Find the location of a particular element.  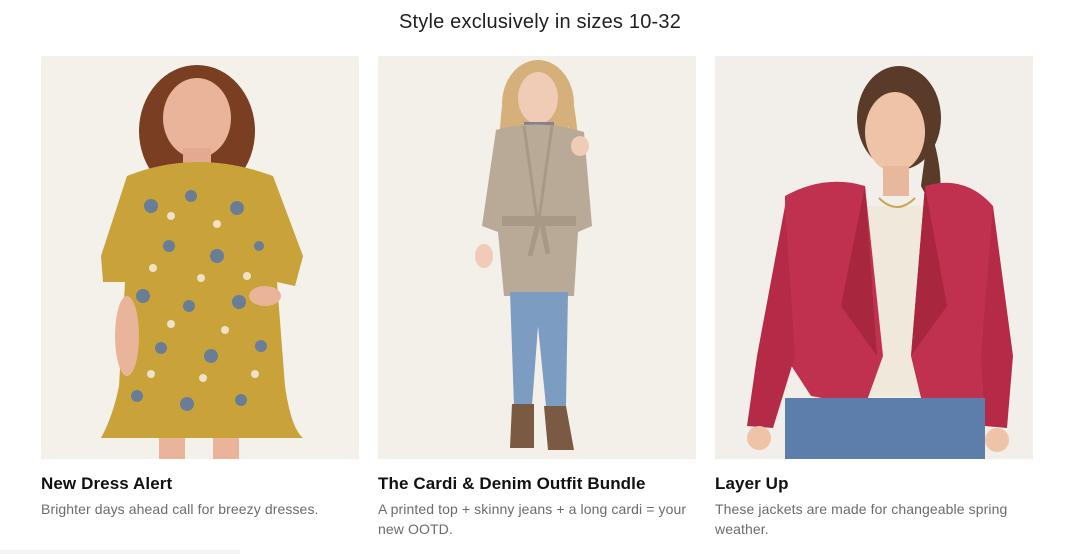

card-title: Layer Up is located at coordinates (874, 484).